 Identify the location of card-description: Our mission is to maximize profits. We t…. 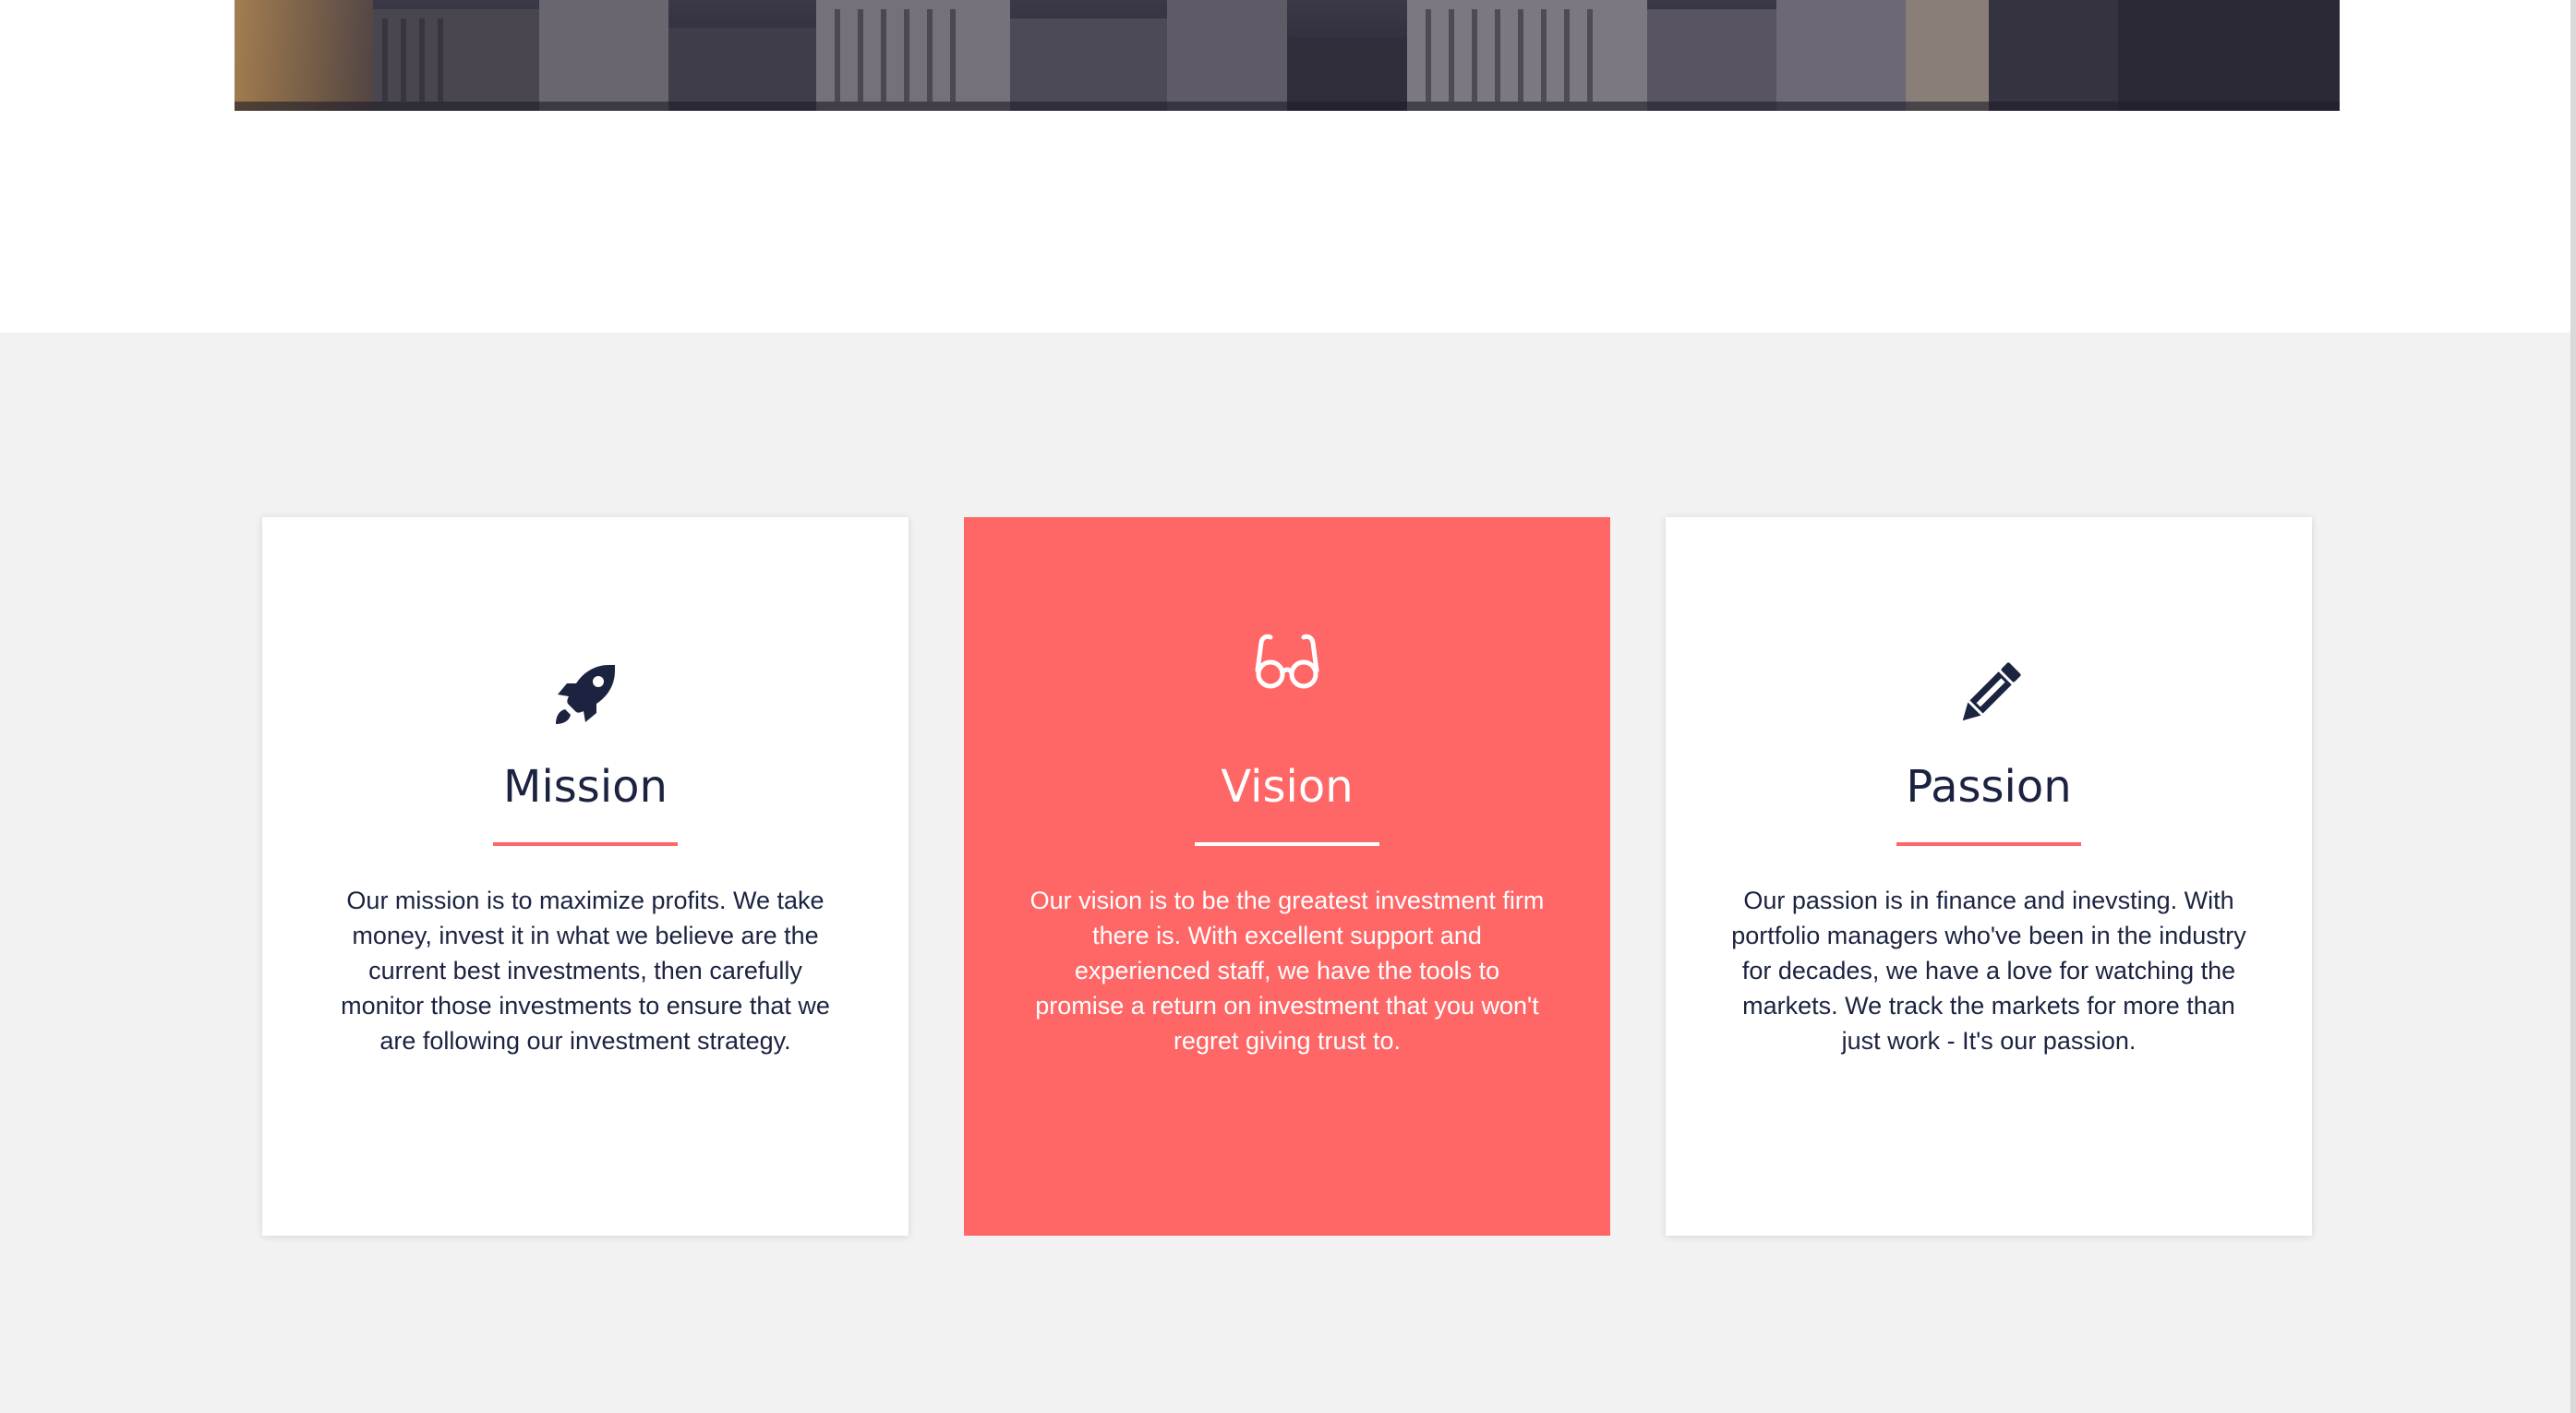
(585, 971).